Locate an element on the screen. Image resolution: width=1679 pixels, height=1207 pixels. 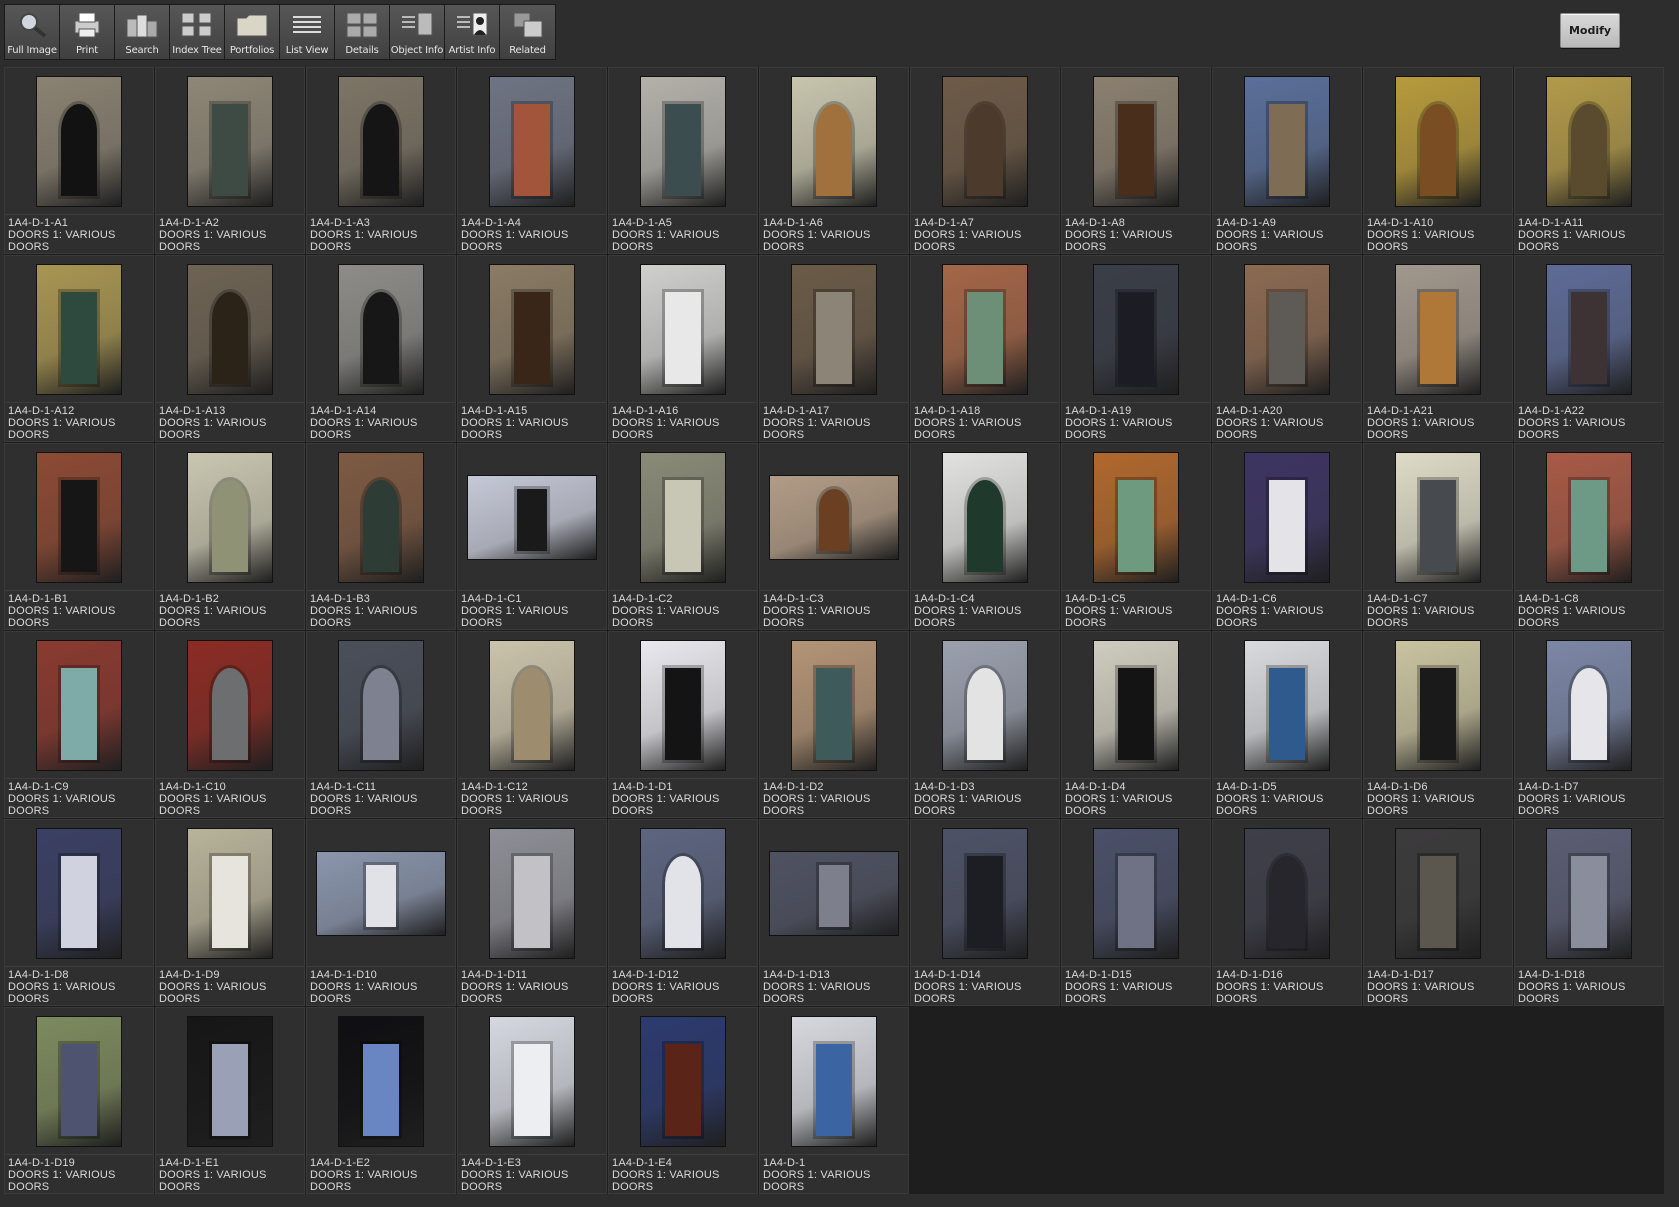
toolbar-button-search: Search is located at coordinates (142, 32).